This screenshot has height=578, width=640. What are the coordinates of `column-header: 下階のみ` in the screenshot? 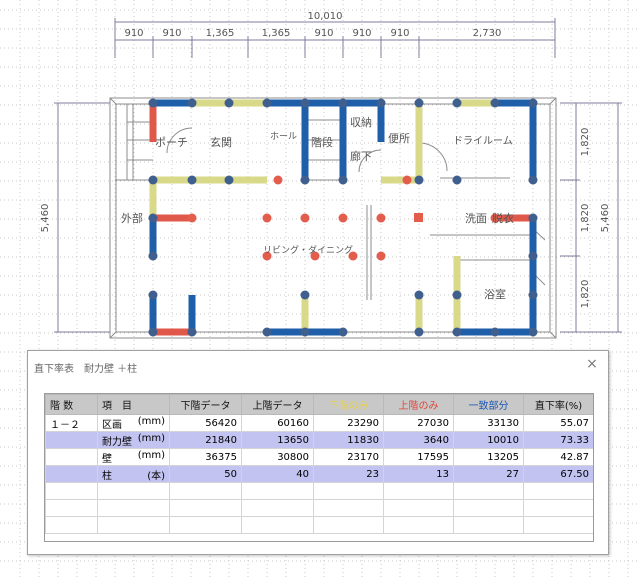 It's located at (348, 404).